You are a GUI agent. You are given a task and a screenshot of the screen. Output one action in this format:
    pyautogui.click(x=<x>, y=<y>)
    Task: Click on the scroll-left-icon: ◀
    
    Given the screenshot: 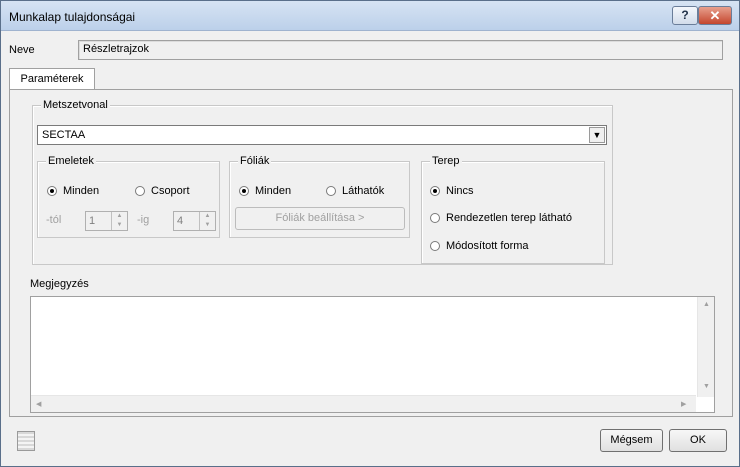 What is the action you would take?
    pyautogui.click(x=38, y=404)
    